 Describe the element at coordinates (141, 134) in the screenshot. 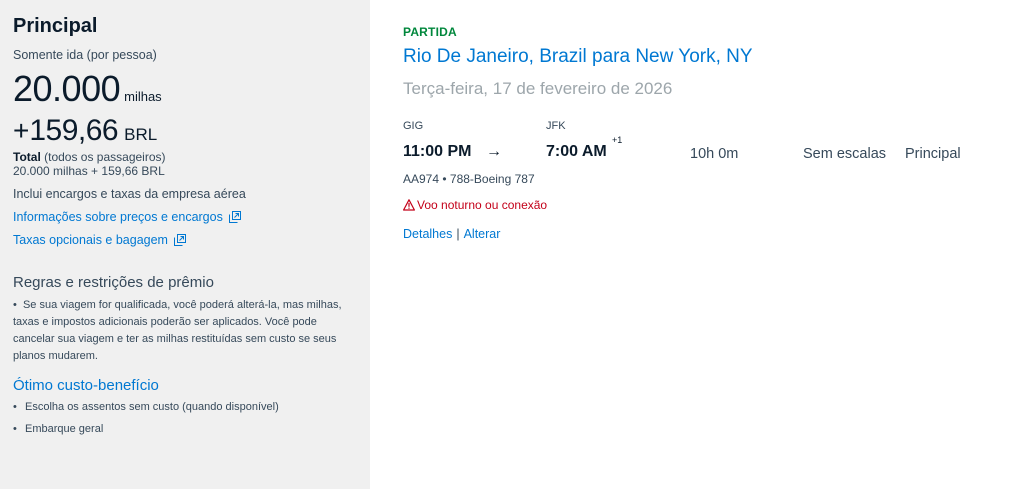

I see `price-currency: BRL` at that location.